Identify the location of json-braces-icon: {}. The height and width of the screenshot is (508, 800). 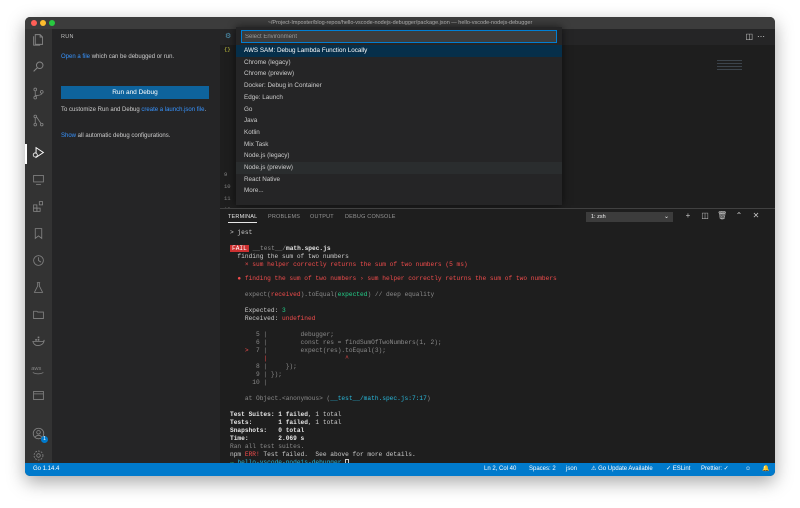
(227, 49).